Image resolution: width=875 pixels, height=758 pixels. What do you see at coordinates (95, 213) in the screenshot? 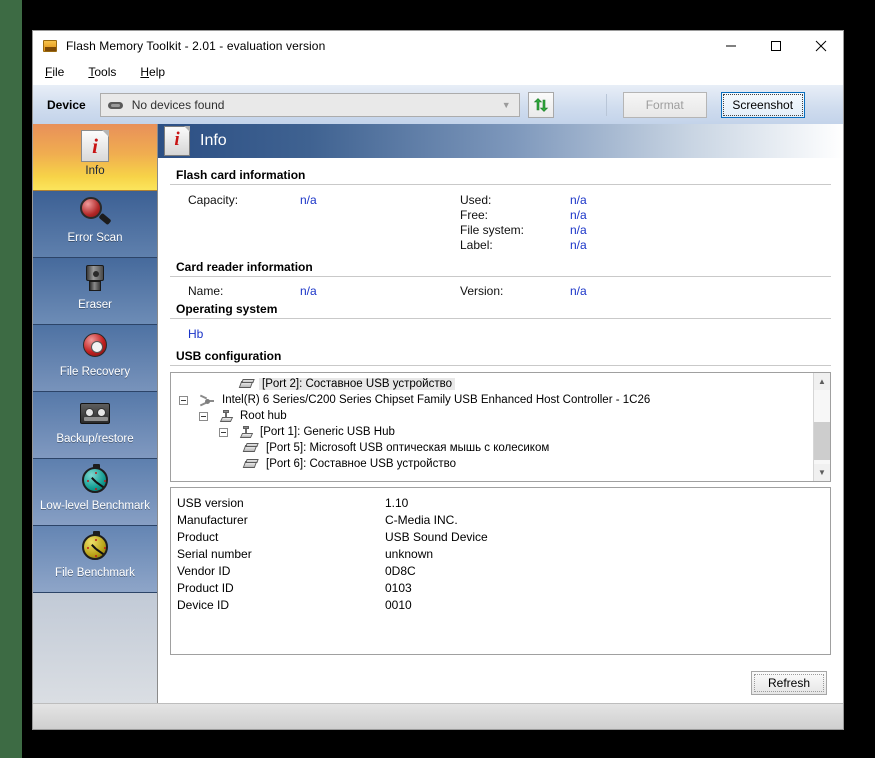
I see `magnifier-icon` at bounding box center [95, 213].